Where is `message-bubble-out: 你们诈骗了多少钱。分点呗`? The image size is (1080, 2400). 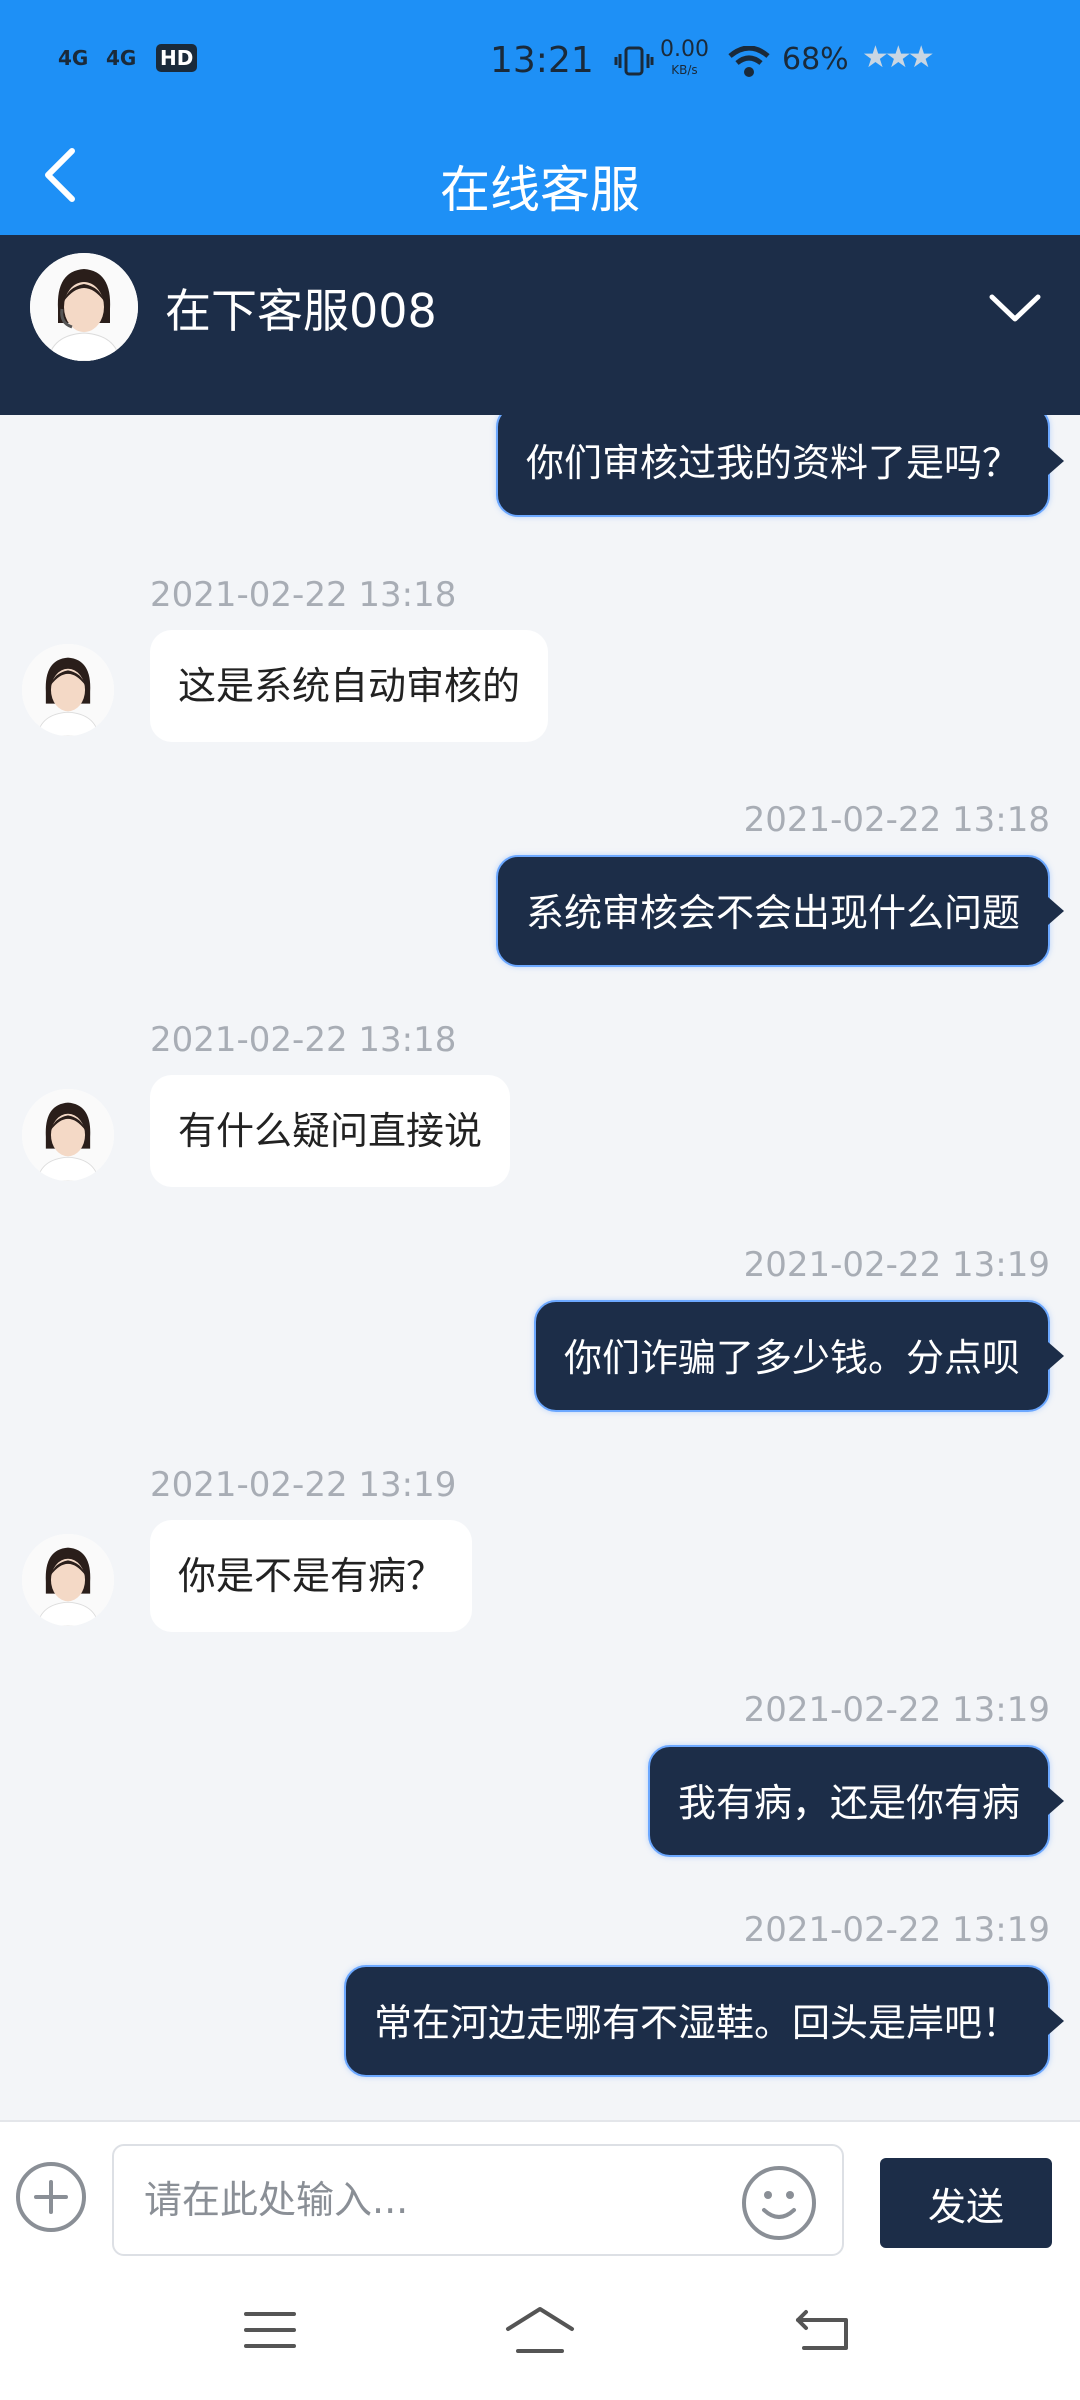
message-bubble-out: 你们诈骗了多少钱。分点呗 is located at coordinates (799, 1356).